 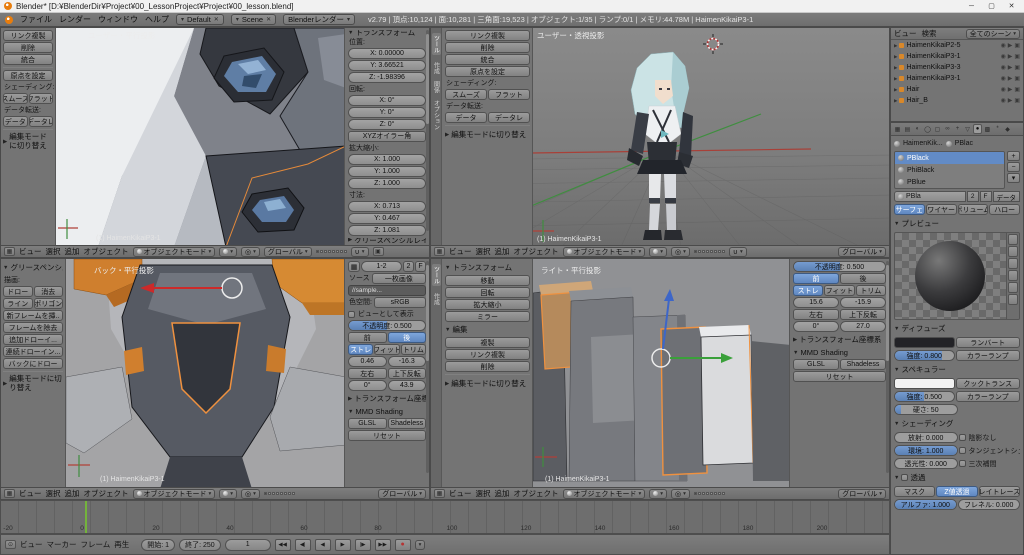 I want to click on link-mode-dropdown: データ, so click(x=1006, y=196).